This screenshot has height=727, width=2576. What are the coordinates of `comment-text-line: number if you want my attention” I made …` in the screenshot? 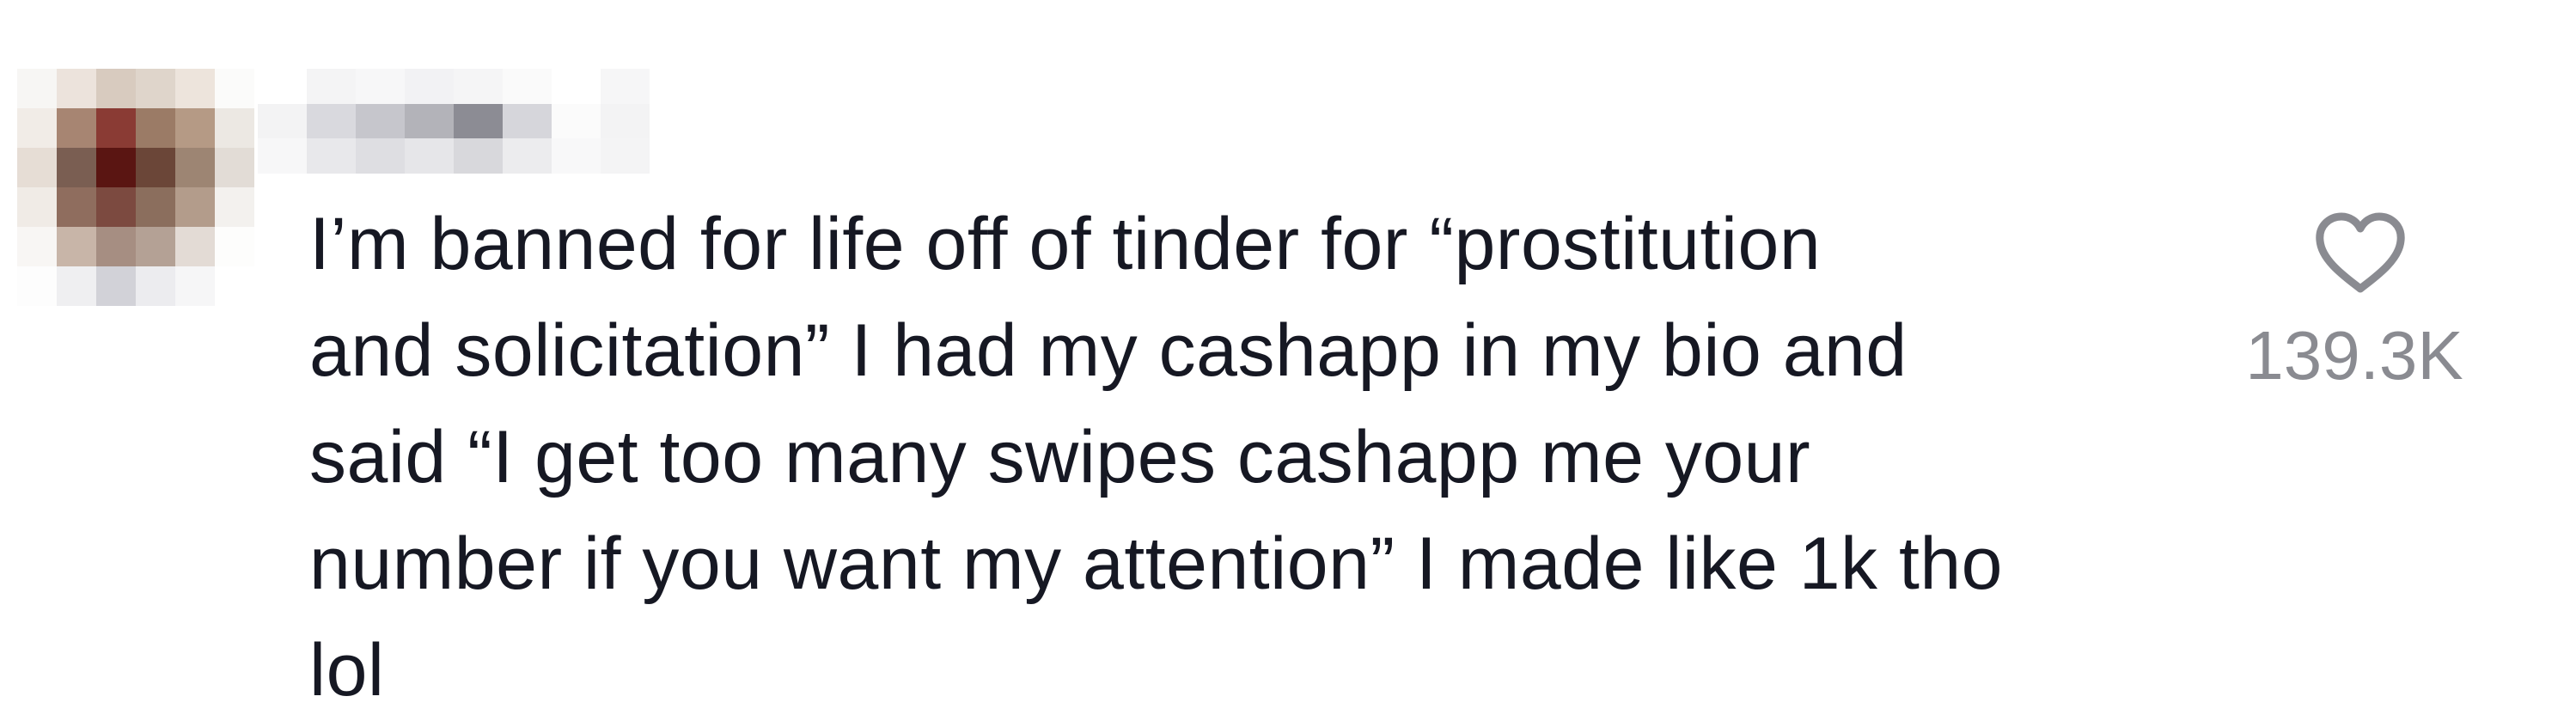 It's located at (1156, 563).